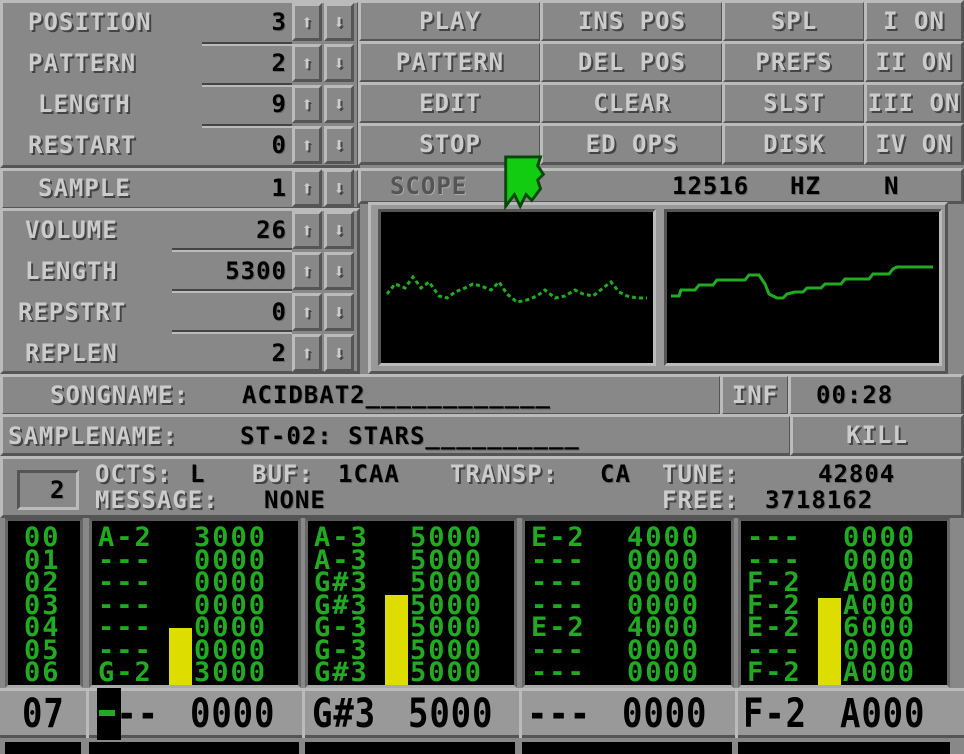 Image resolution: width=964 pixels, height=754 pixels. Describe the element at coordinates (775, 714) in the screenshot. I see `current-row-note: F-2` at that location.